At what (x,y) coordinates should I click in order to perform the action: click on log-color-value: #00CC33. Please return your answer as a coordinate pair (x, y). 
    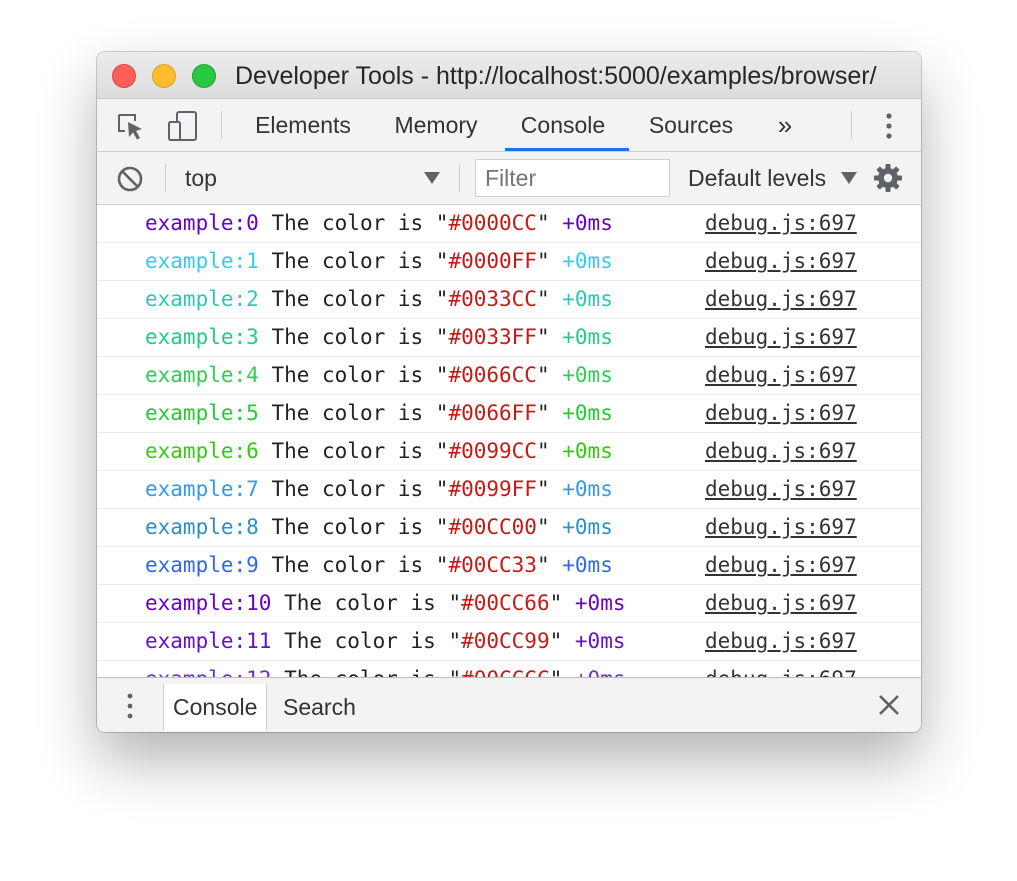
    Looking at the image, I should click on (492, 565).